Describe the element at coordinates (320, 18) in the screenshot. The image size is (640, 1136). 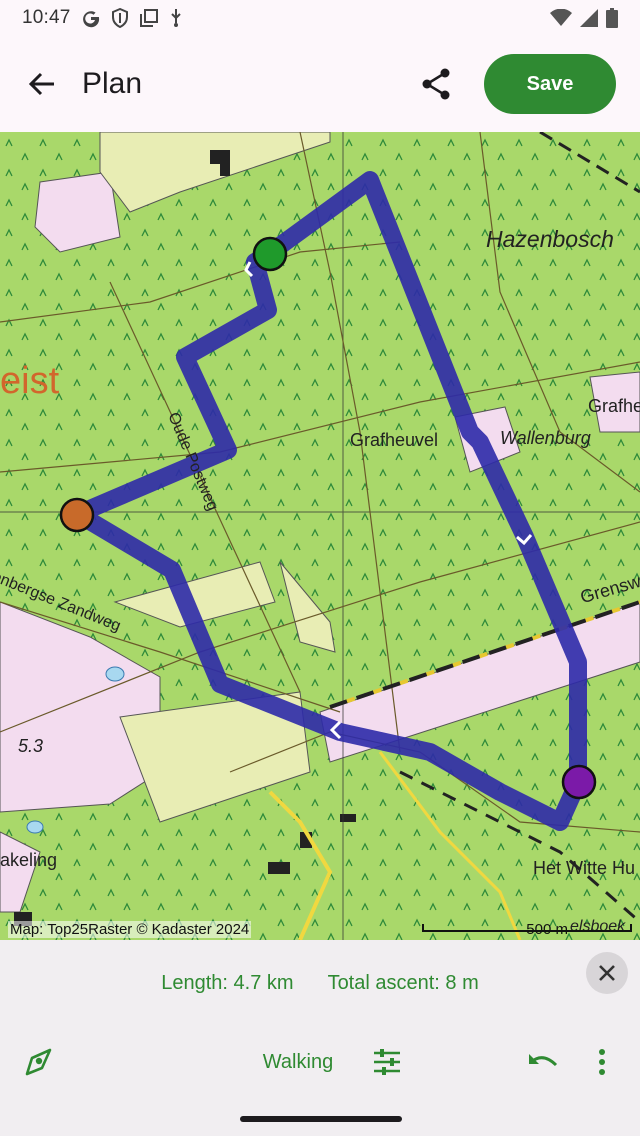
I see `status-bar: 10:47` at that location.